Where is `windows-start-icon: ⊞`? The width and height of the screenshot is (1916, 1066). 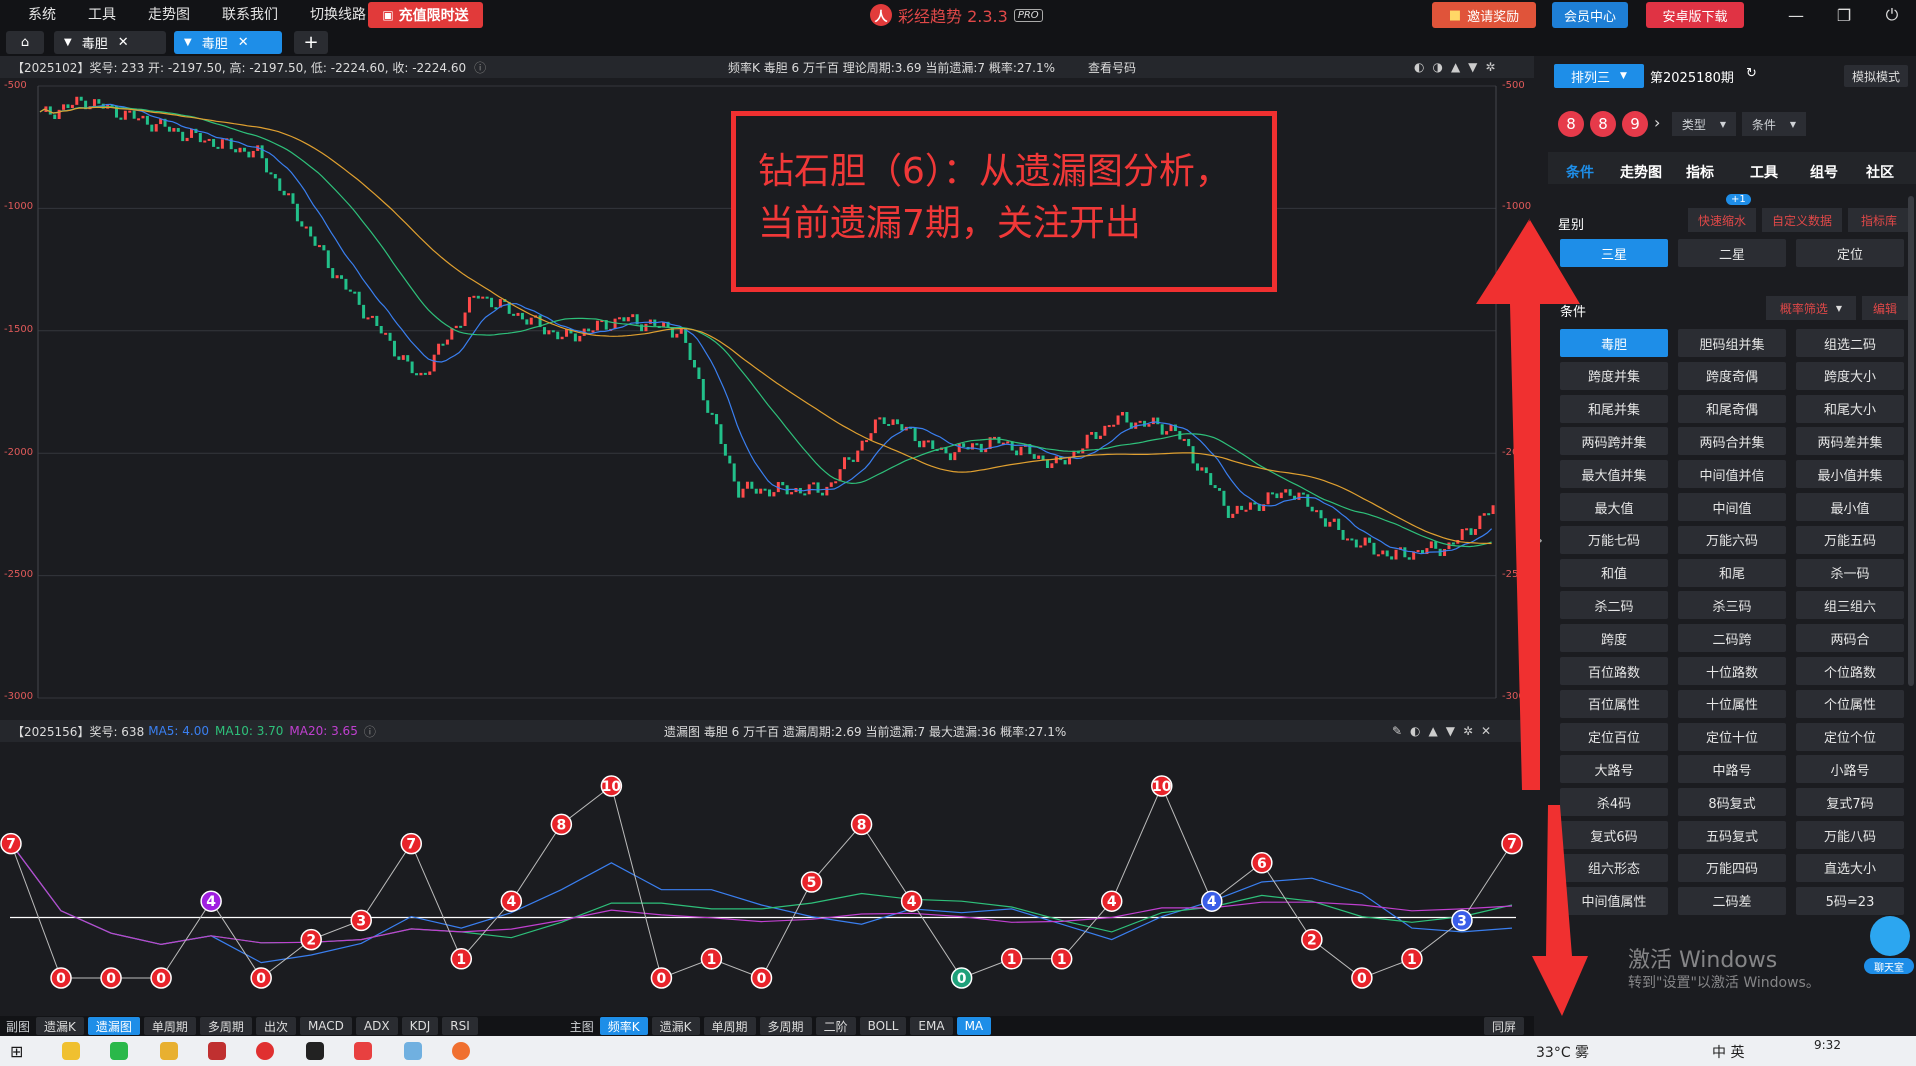 windows-start-icon: ⊞ is located at coordinates (16, 1051).